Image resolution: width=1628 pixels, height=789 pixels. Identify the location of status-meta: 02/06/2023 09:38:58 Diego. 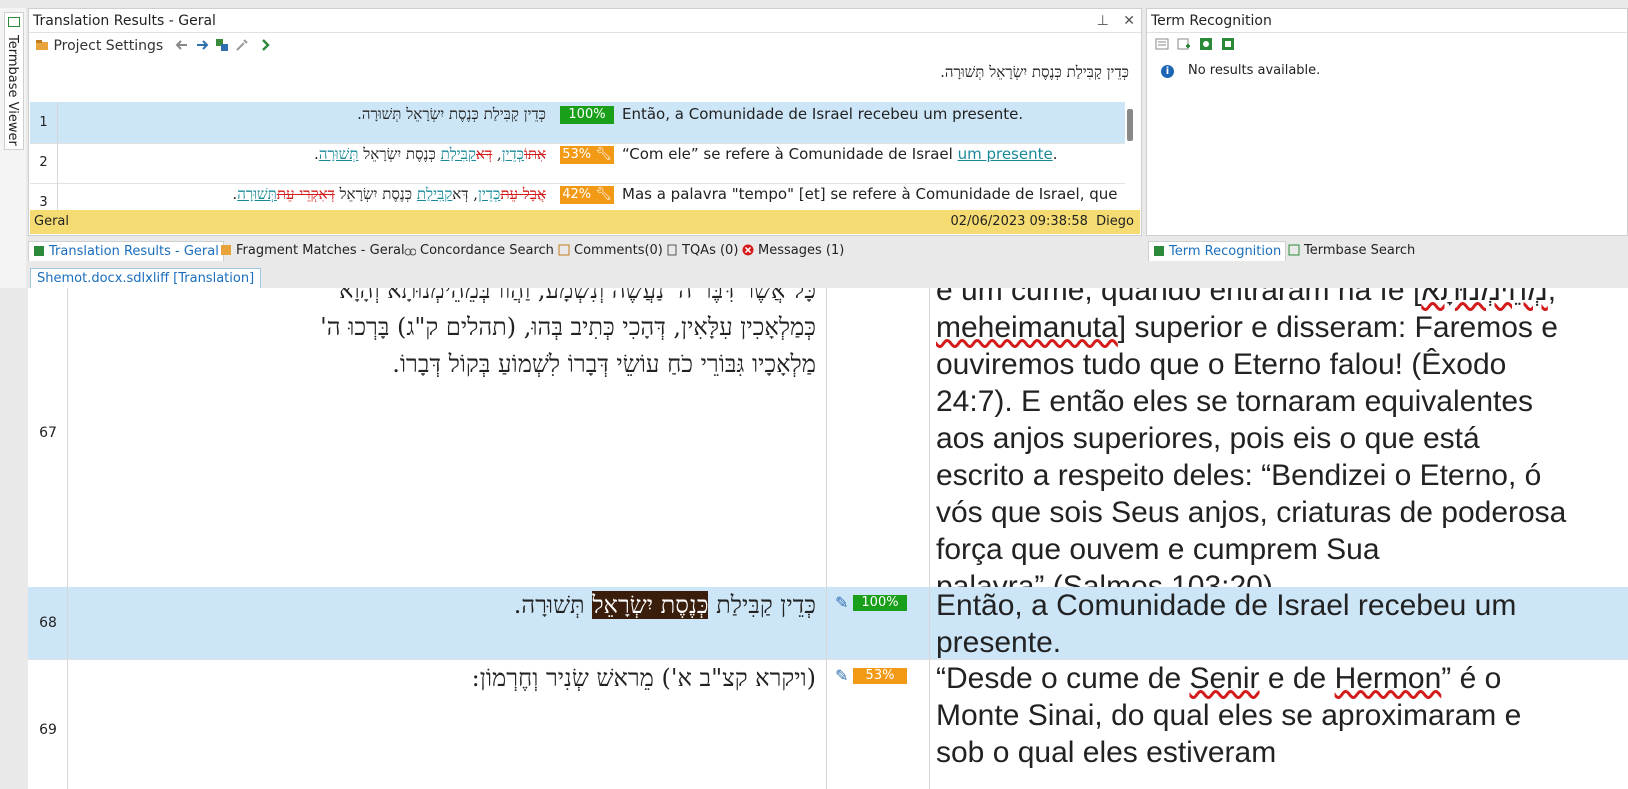
(1042, 222).